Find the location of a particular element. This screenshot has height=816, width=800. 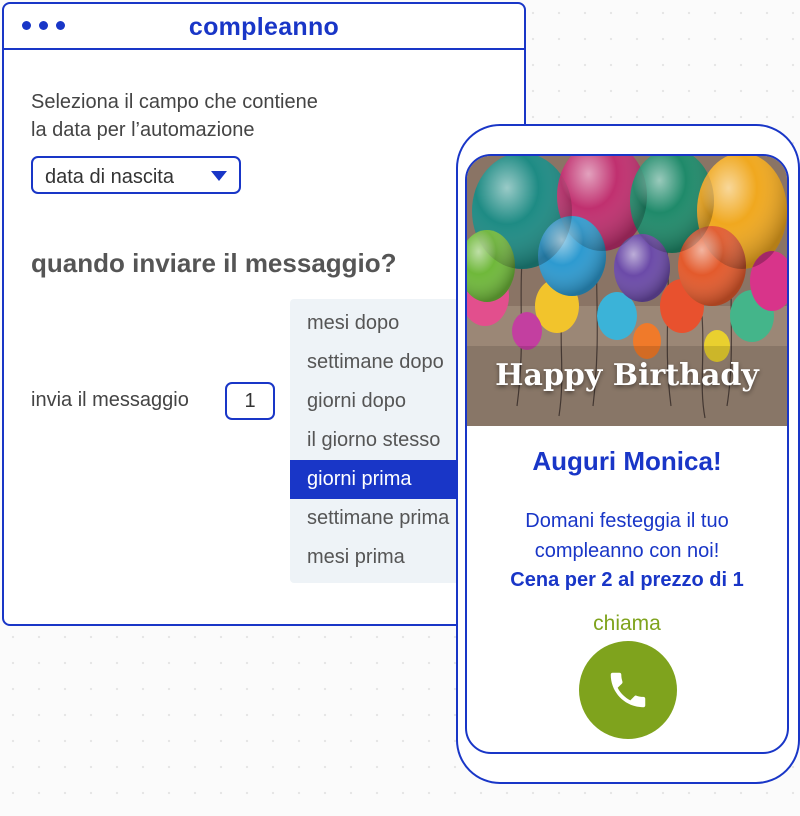

message-line: Domani festeggia il tuo is located at coordinates (627, 521).